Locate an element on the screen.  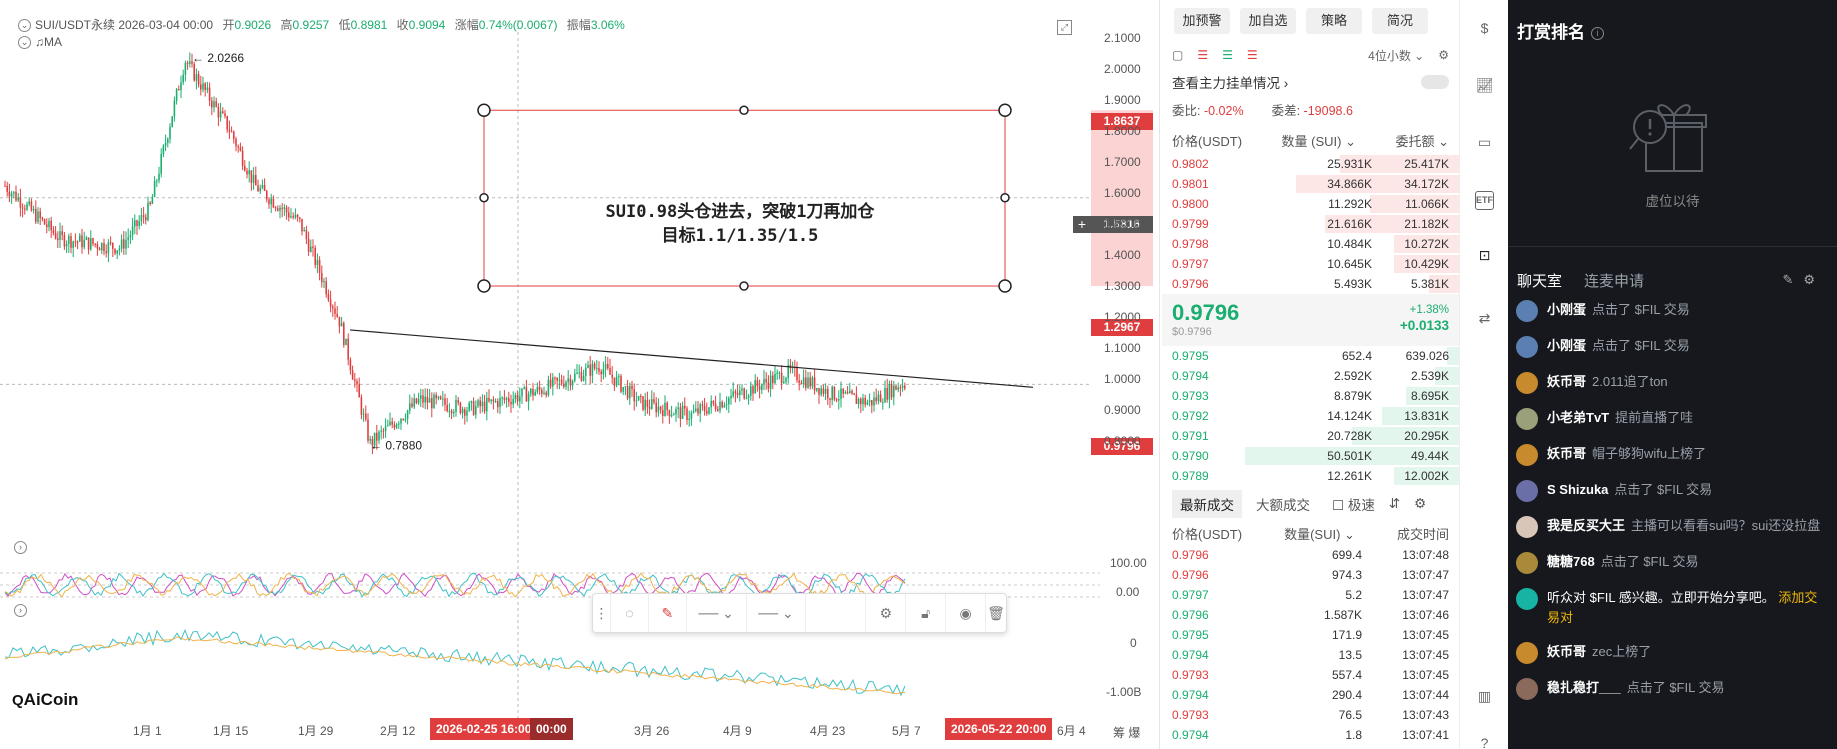
tab-chatroom: 聊天室 is located at coordinates (1539, 280).